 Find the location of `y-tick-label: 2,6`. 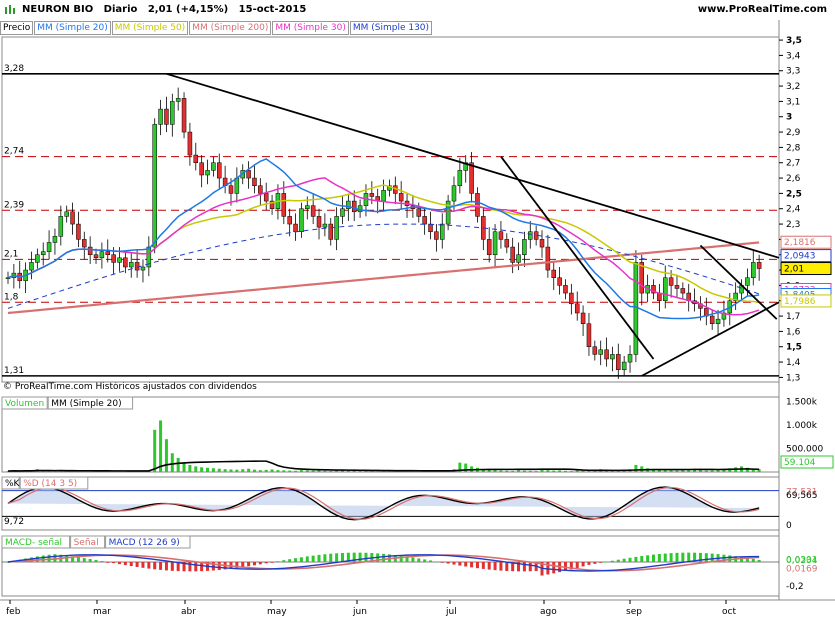

y-tick-label: 2,6 is located at coordinates (793, 179).